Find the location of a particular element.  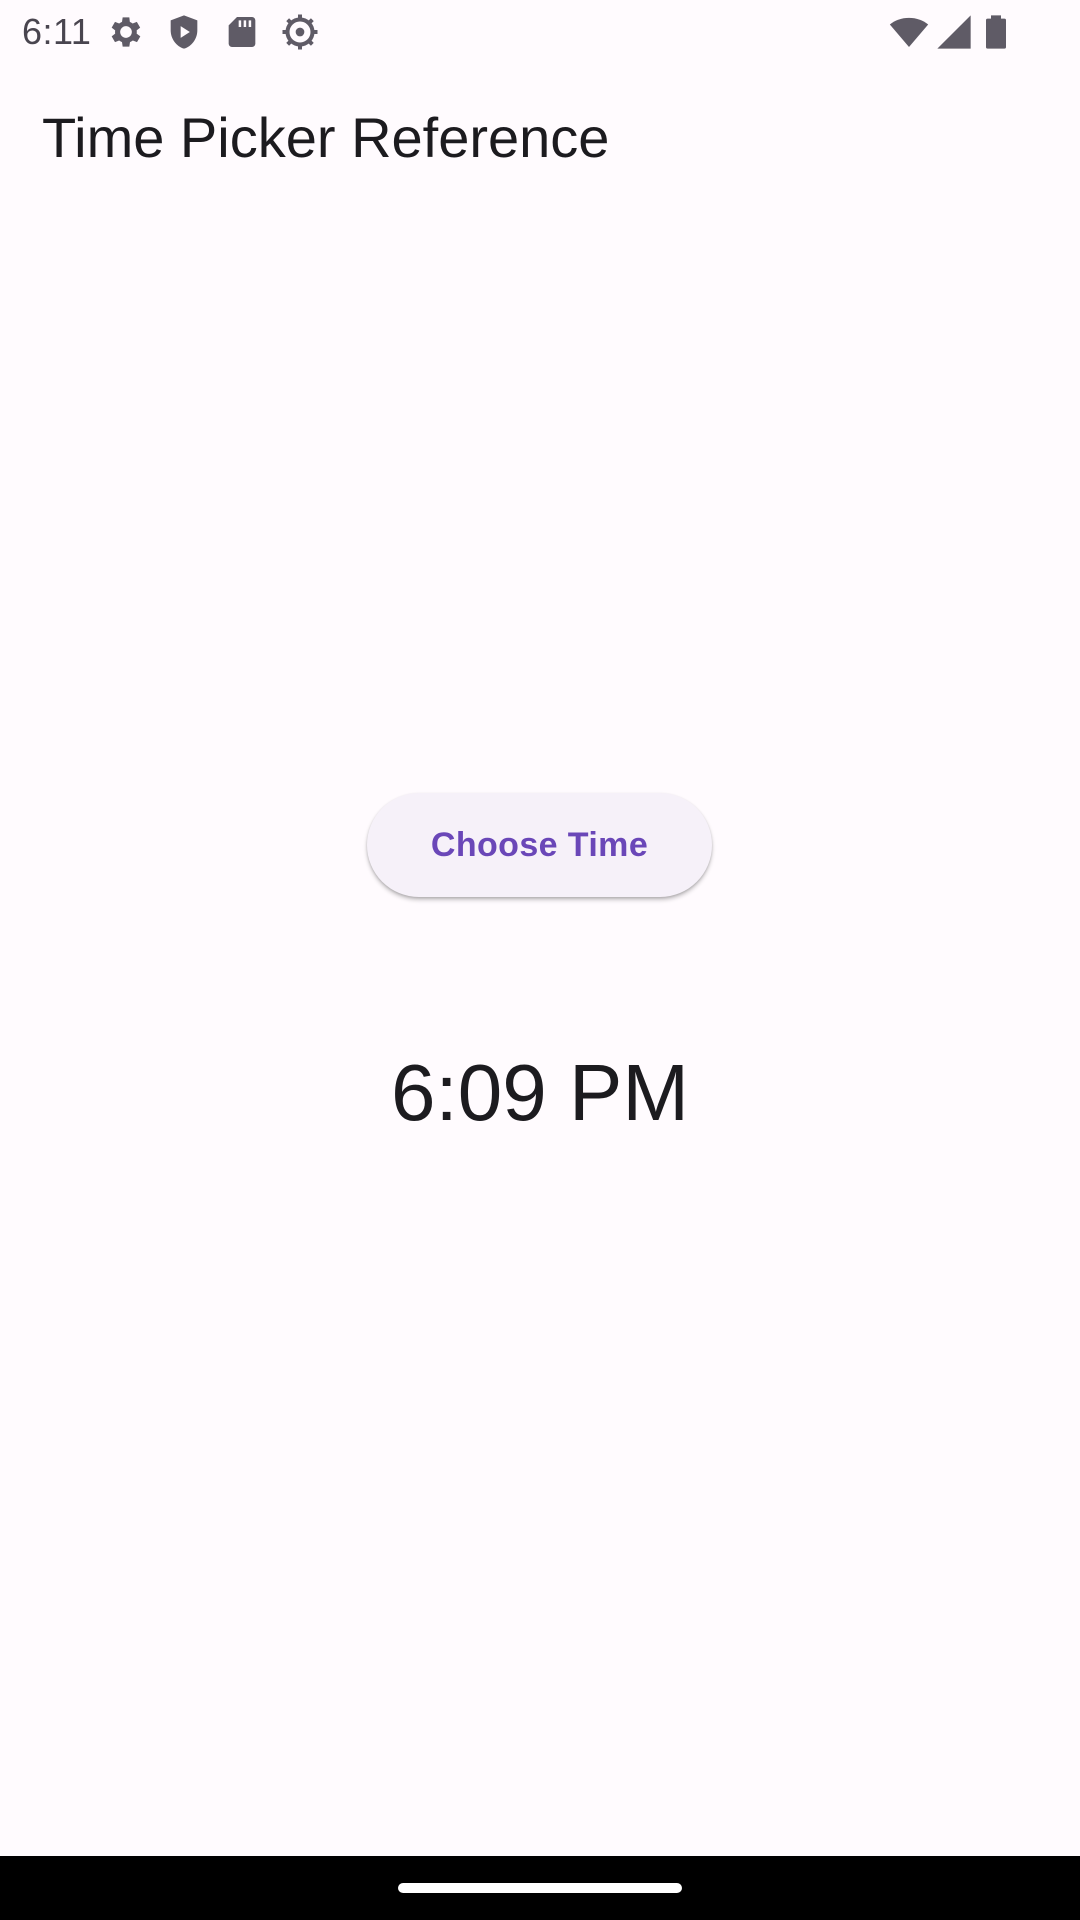

status-bar: 6:11 is located at coordinates (540, 31).